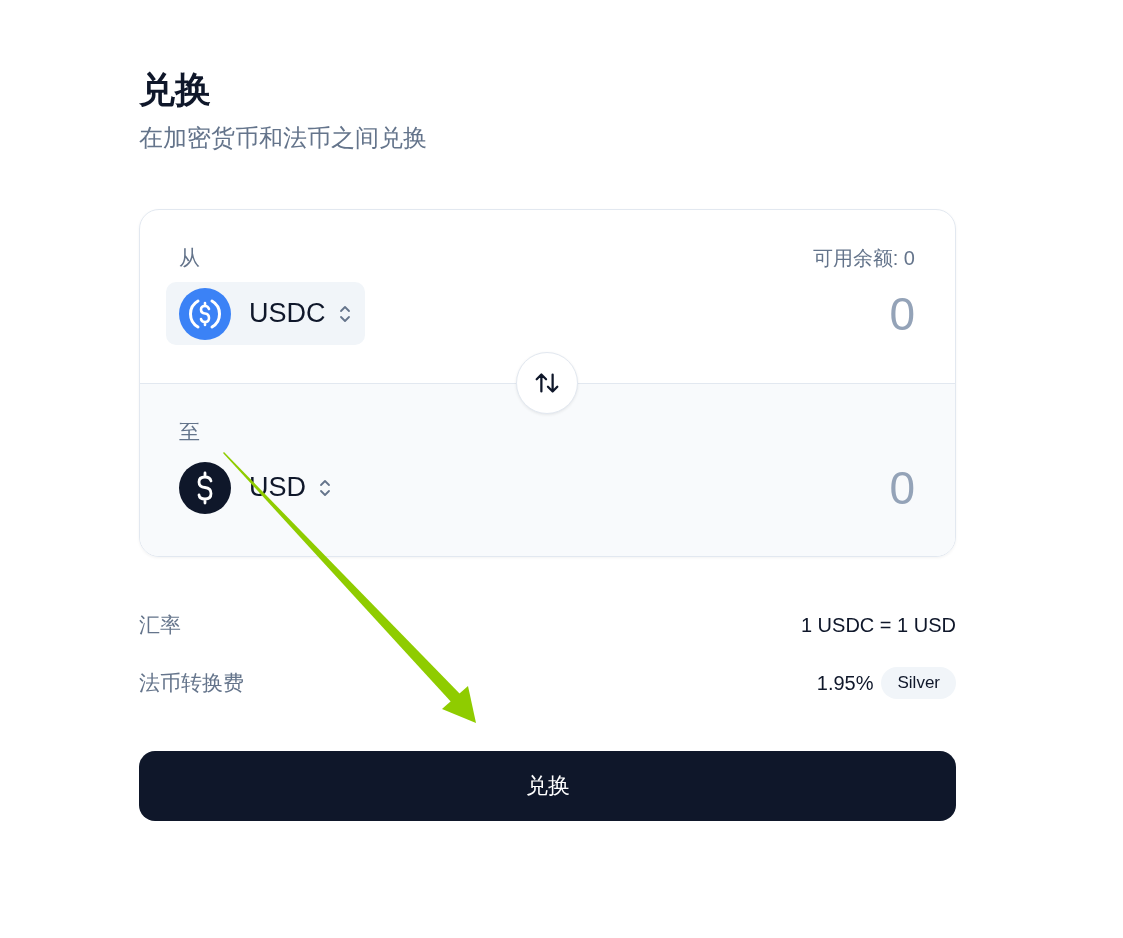  Describe the element at coordinates (189, 258) in the screenshot. I see `section-label: 从` at that location.